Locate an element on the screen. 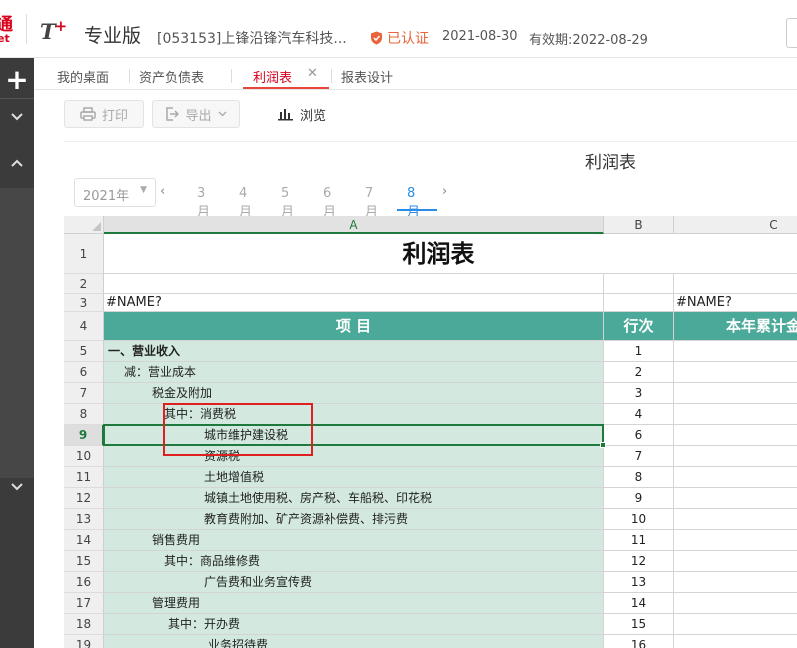  item-cell: 教育费附加、矿产资源补偿费、排污费 is located at coordinates (354, 519).